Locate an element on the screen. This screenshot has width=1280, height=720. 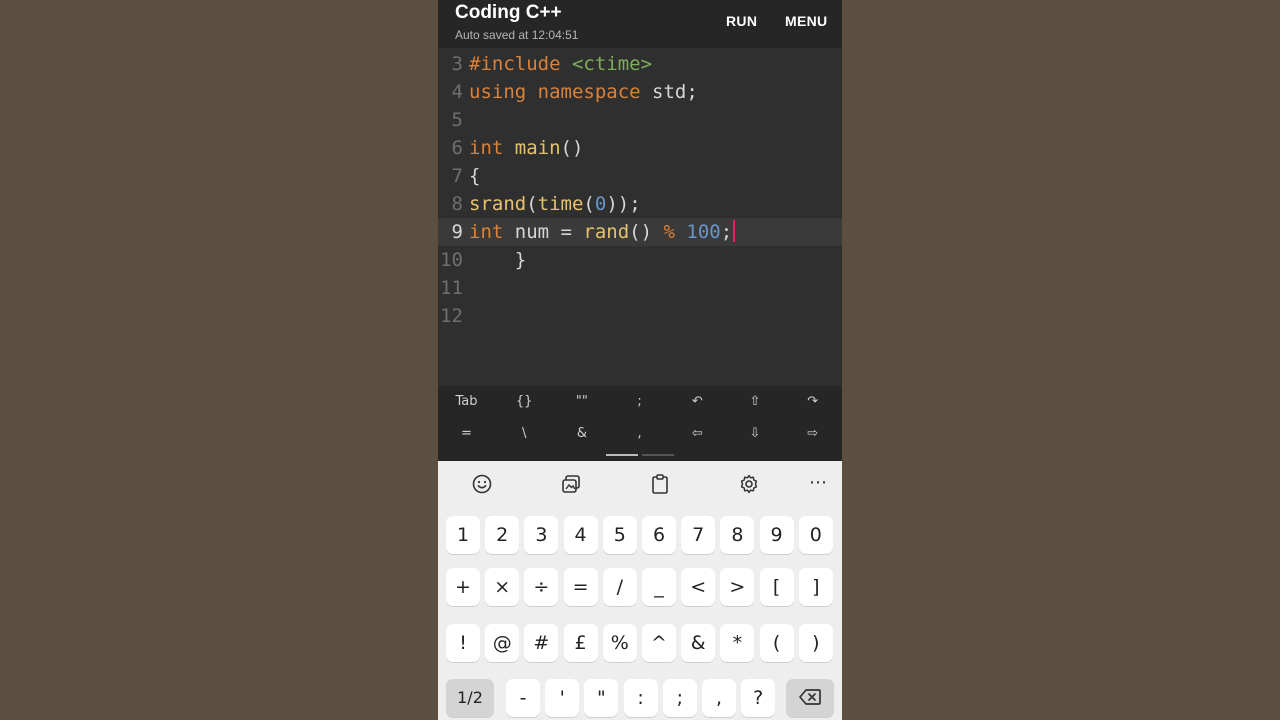
key: 6 is located at coordinates (659, 535).